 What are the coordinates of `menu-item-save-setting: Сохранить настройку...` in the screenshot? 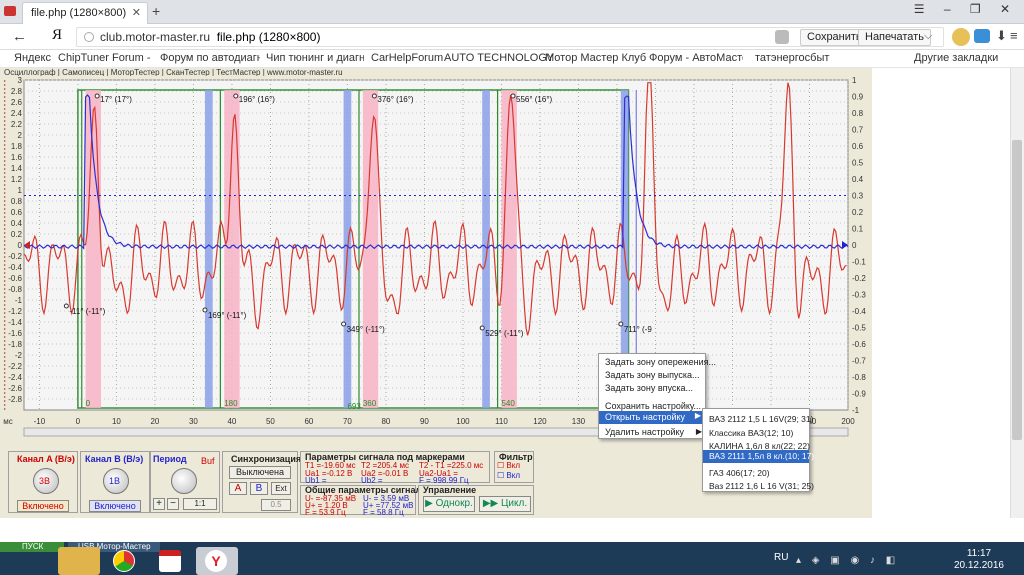 It's located at (653, 406).